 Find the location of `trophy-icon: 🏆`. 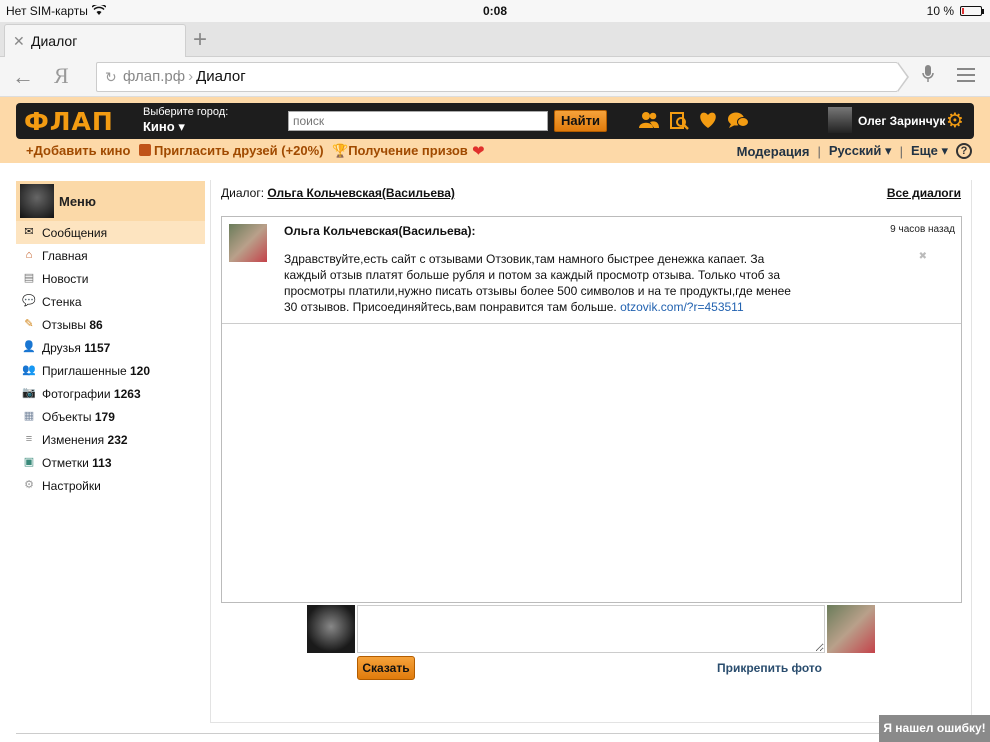

trophy-icon: 🏆 is located at coordinates (340, 150).